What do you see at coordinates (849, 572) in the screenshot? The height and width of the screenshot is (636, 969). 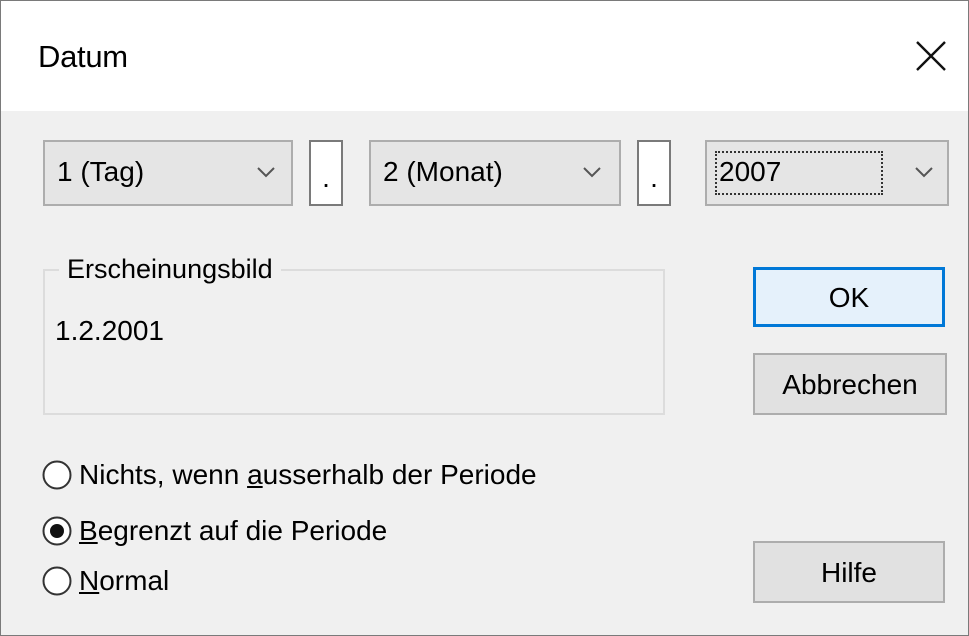 I see `help-button: Hilfe` at bounding box center [849, 572].